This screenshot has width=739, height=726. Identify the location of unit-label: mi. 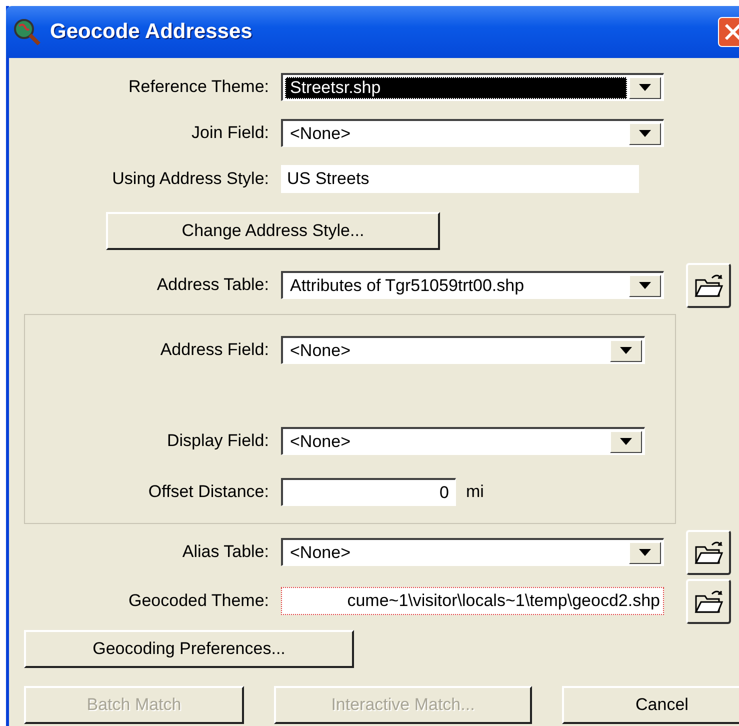
(475, 492).